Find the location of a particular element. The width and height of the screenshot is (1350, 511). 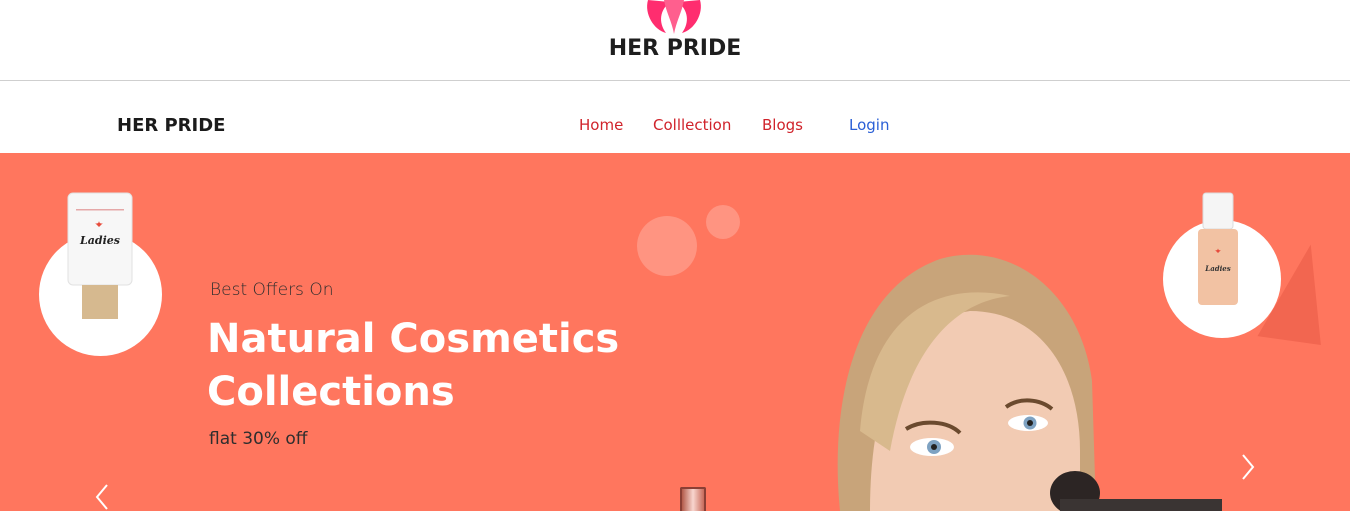

nav-link-blogs: Blogs is located at coordinates (782, 125).